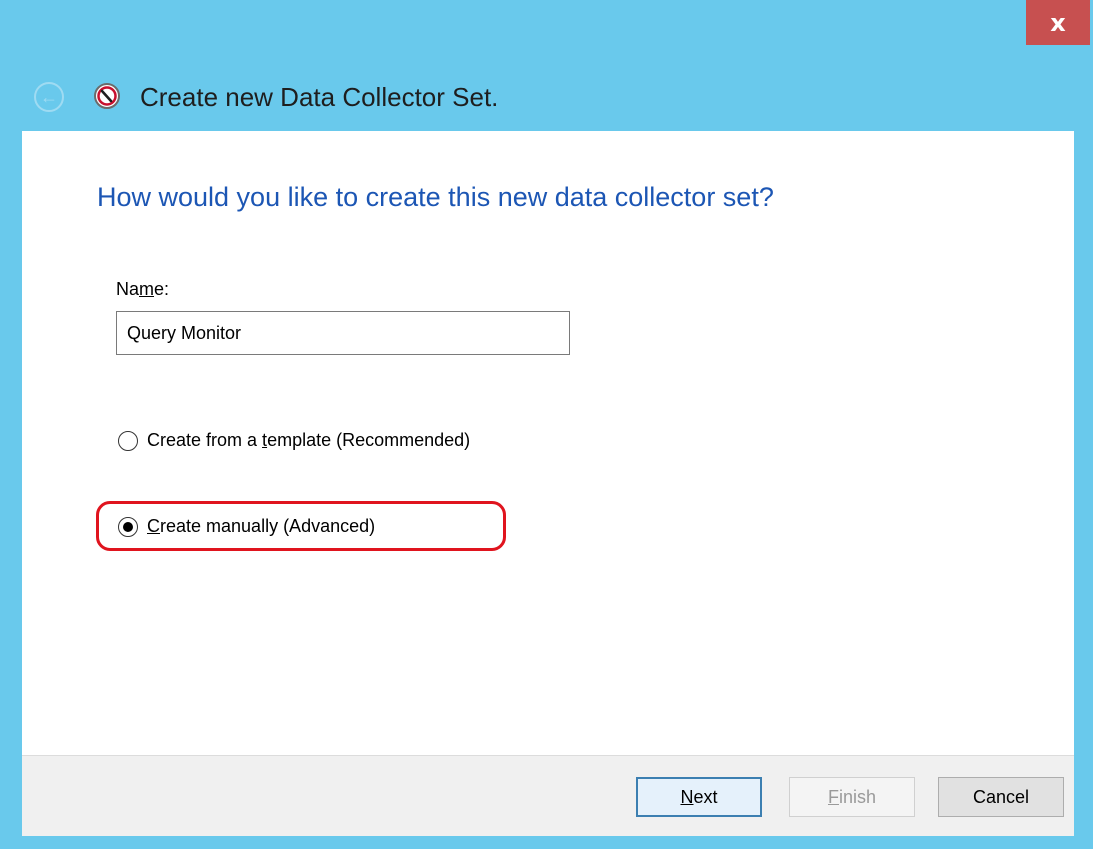 This screenshot has height=849, width=1093. Describe the element at coordinates (1001, 797) in the screenshot. I see `cancel-button: Cancel` at that location.